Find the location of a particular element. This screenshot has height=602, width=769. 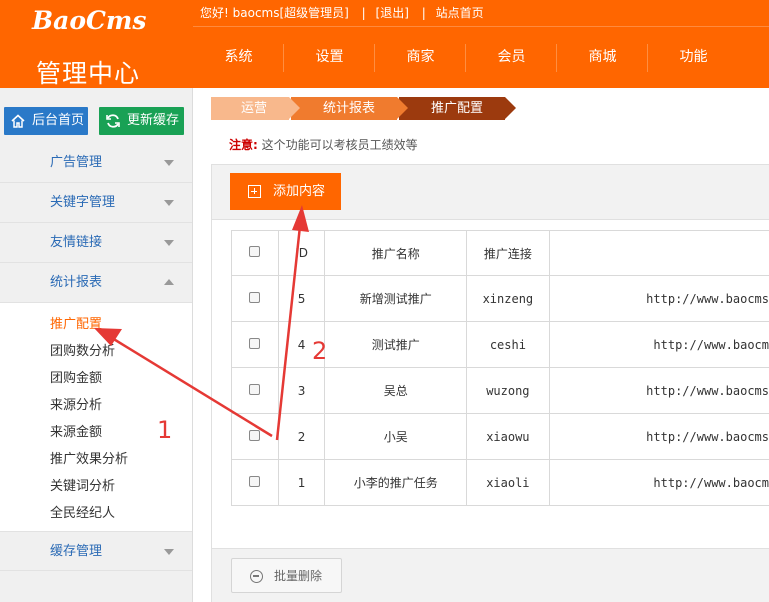

table-row: 1 小李的推广任务 xiaoli http://www.baocm is located at coordinates (500, 482).